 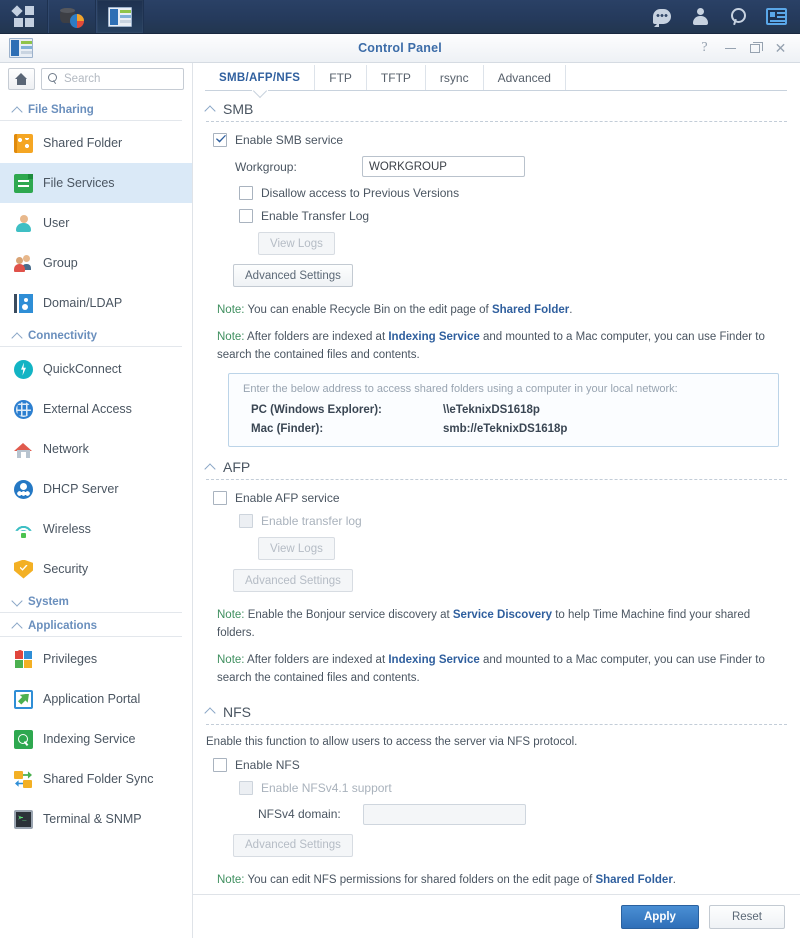 I want to click on widgets-icon, so click(x=776, y=17).